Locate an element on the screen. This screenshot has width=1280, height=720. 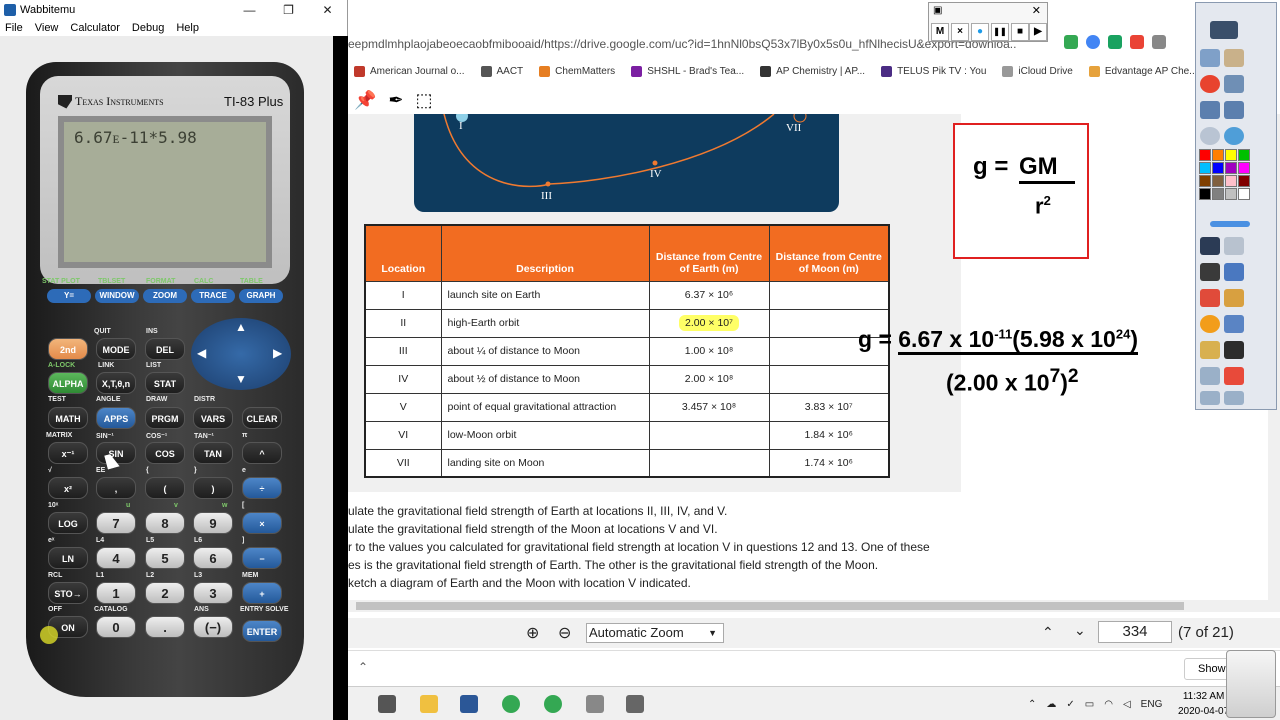
wifi-icon: ◠ is located at coordinates (1108, 704).